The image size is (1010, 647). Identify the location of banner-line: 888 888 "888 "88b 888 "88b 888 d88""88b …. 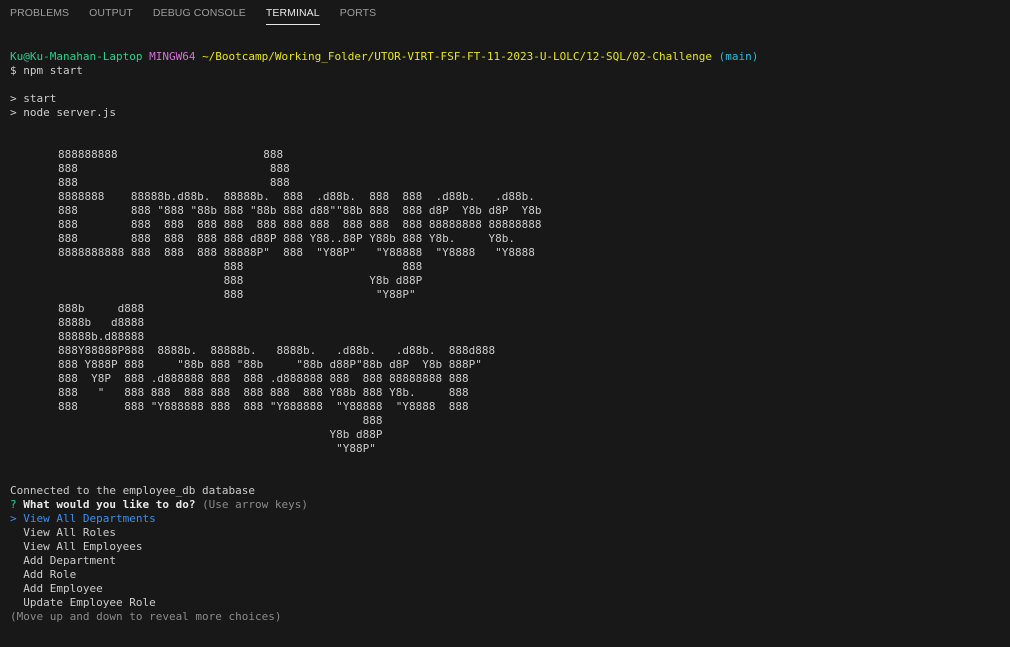
(300, 210).